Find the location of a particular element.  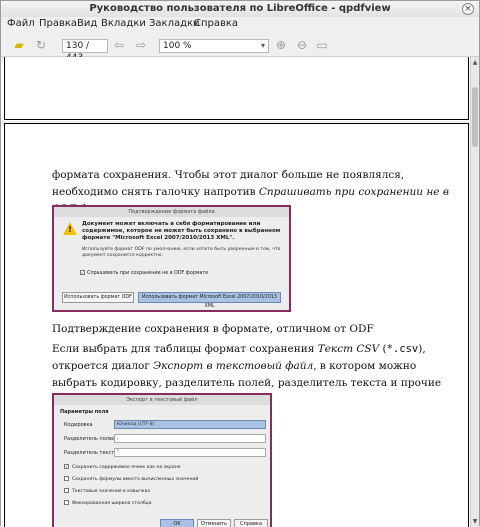

vertical-scrollbar: ▲ ▼ is located at coordinates (474, 292).